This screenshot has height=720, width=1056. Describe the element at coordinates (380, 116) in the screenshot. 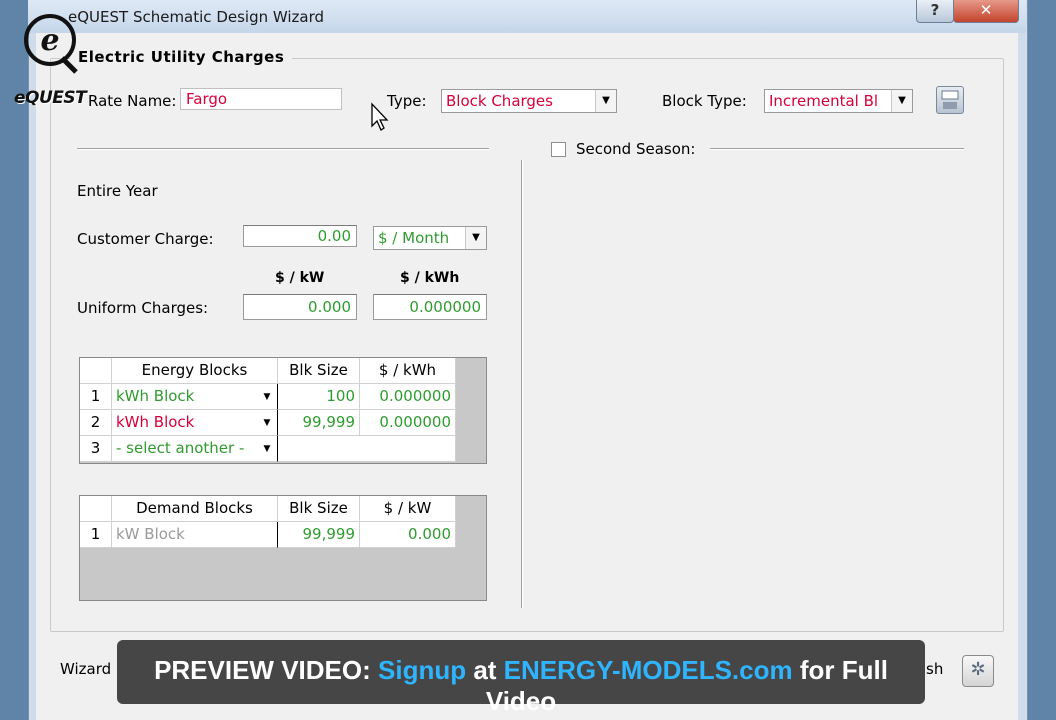

I see `mouse-cursor-icon` at that location.